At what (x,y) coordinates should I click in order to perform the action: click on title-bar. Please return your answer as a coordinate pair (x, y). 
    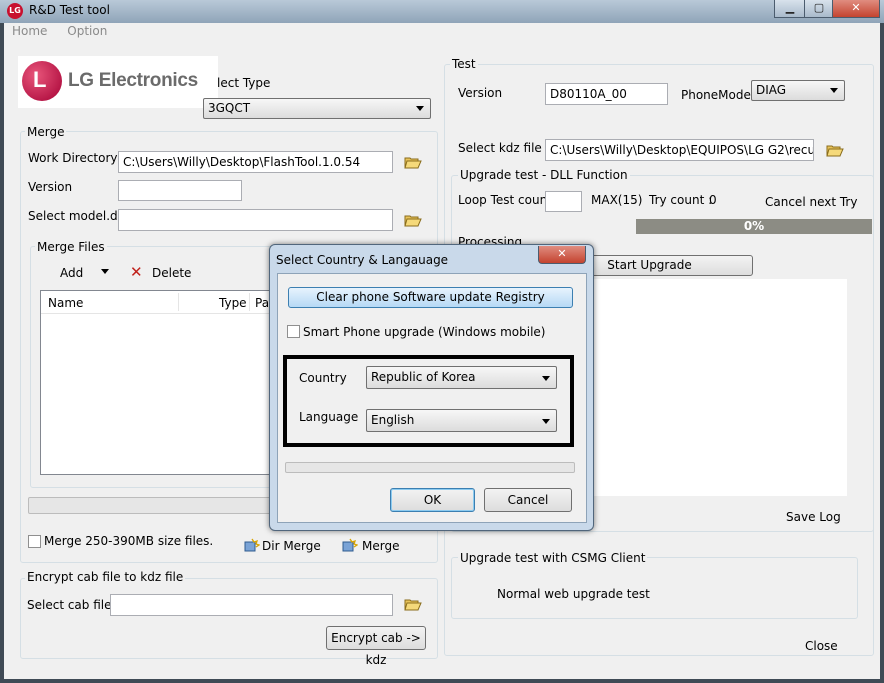
    Looking at the image, I should click on (442, 11).